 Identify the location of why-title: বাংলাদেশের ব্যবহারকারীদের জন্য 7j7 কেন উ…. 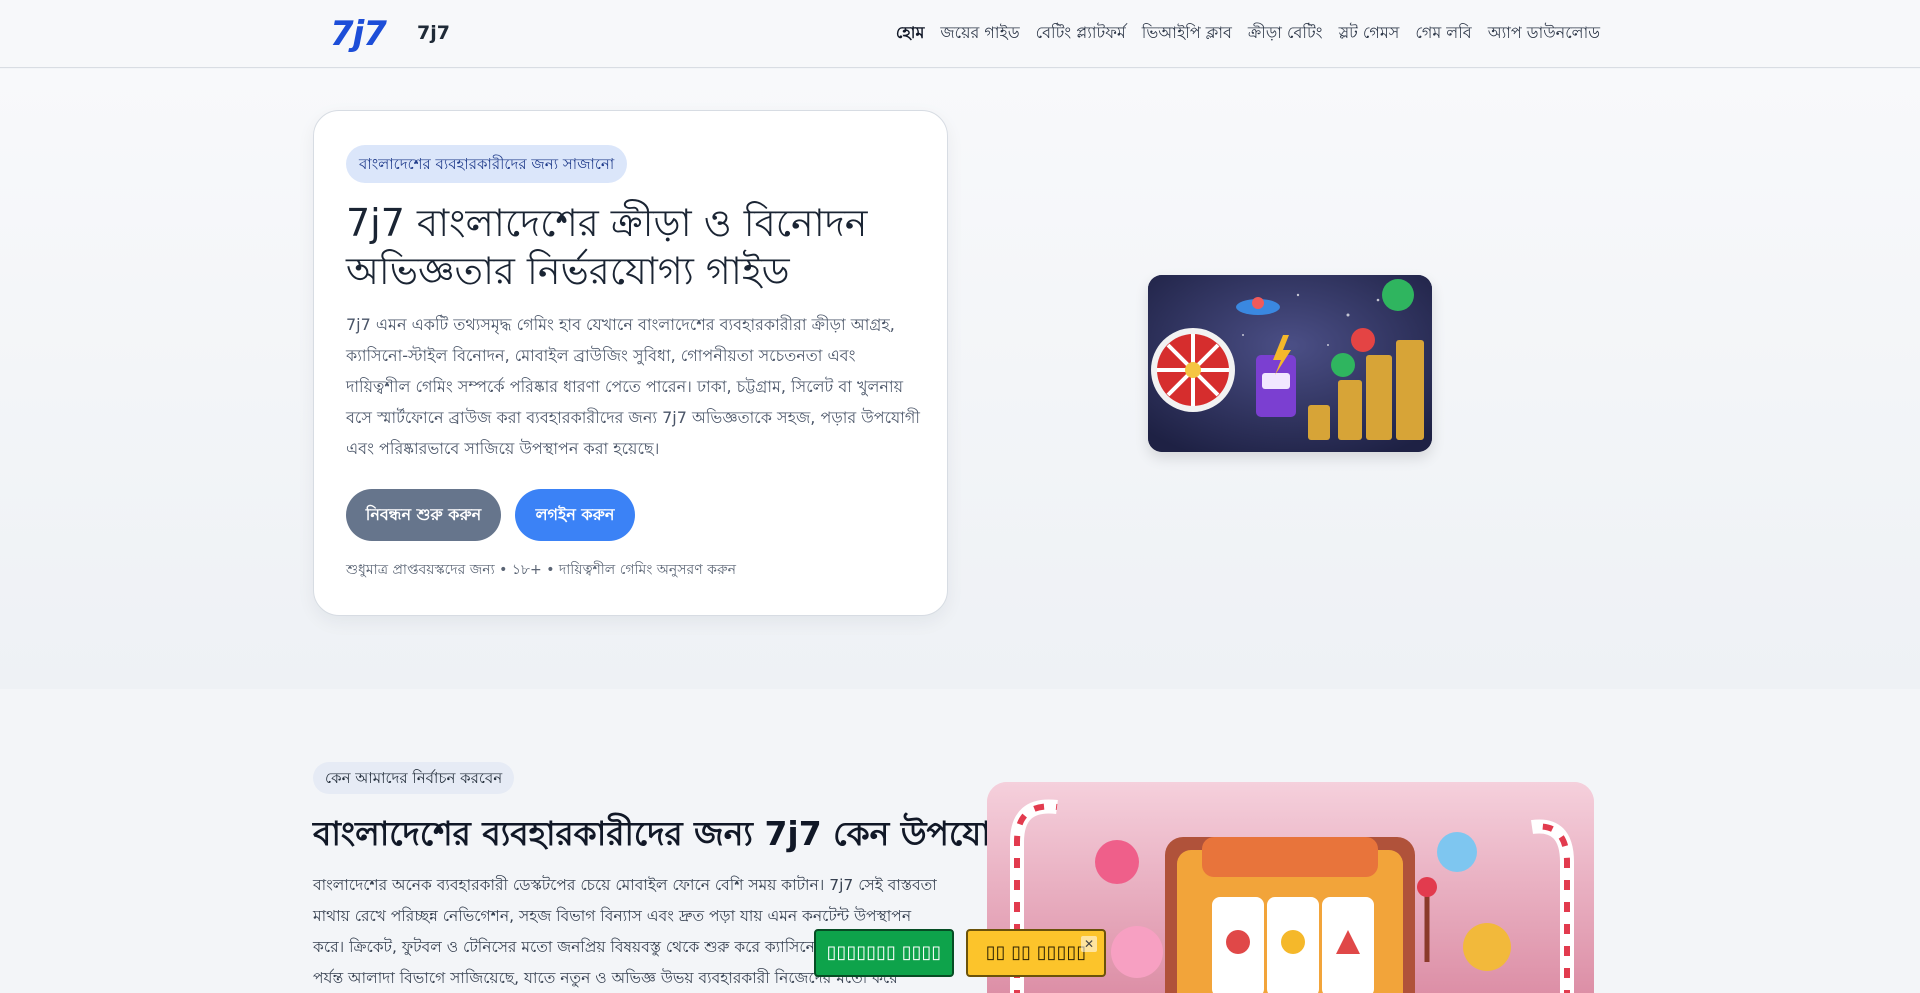
(667, 833).